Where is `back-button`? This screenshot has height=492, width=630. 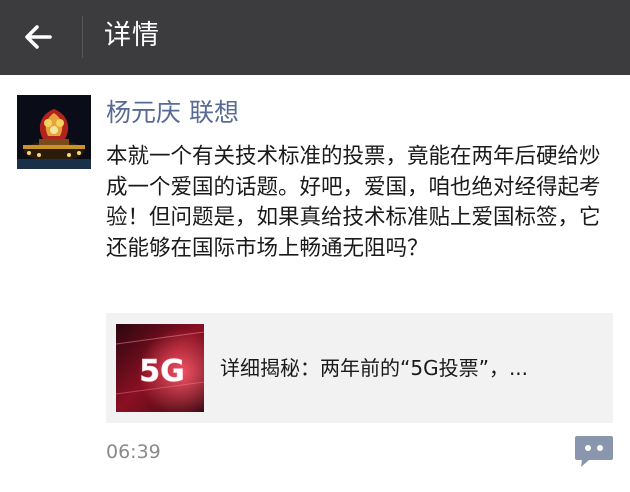
back-button is located at coordinates (39, 37).